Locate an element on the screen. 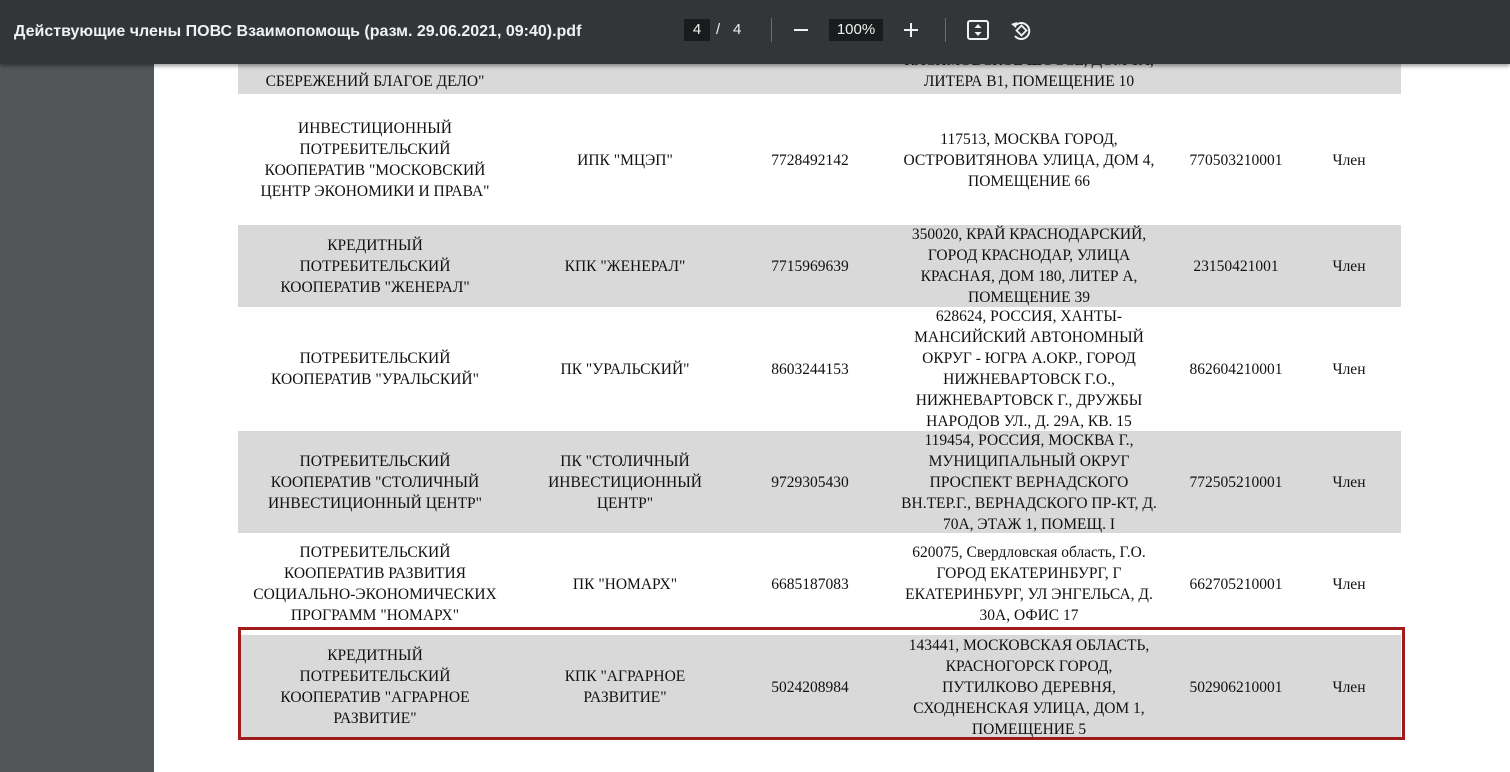  member-inn: 7728492142 is located at coordinates (810, 160).